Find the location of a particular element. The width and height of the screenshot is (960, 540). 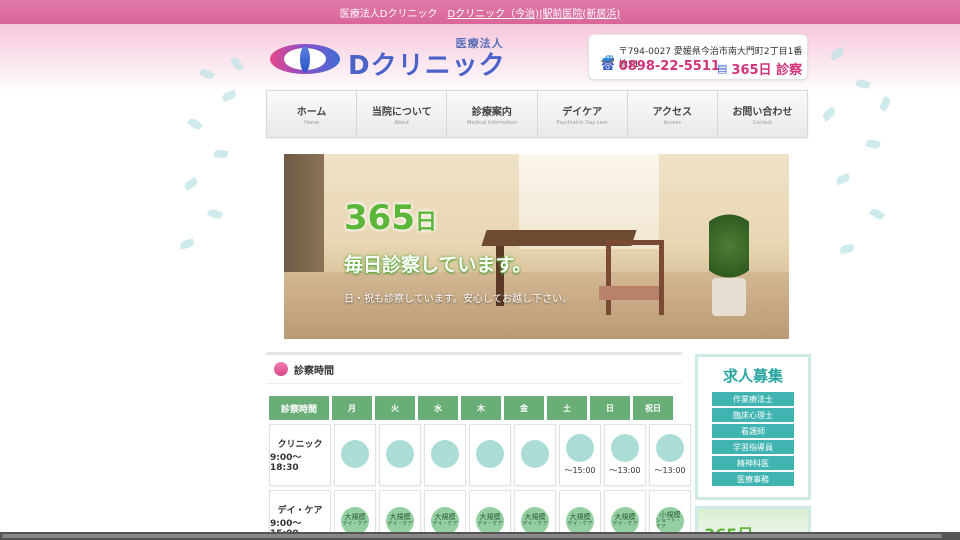

nav-item-medical: 診療案内 Medical Information is located at coordinates (492, 114).